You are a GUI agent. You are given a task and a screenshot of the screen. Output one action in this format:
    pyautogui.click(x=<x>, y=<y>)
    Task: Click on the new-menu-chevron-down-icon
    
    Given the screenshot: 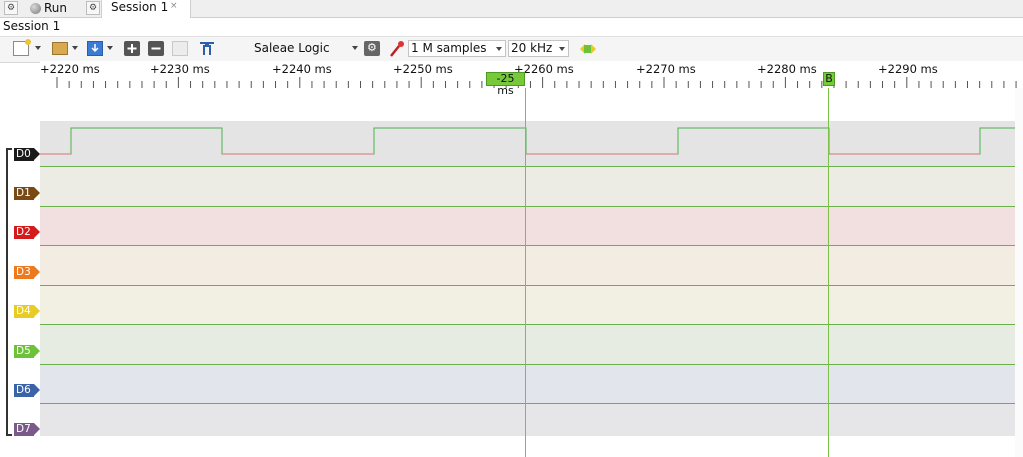 What is the action you would take?
    pyautogui.click(x=38, y=48)
    